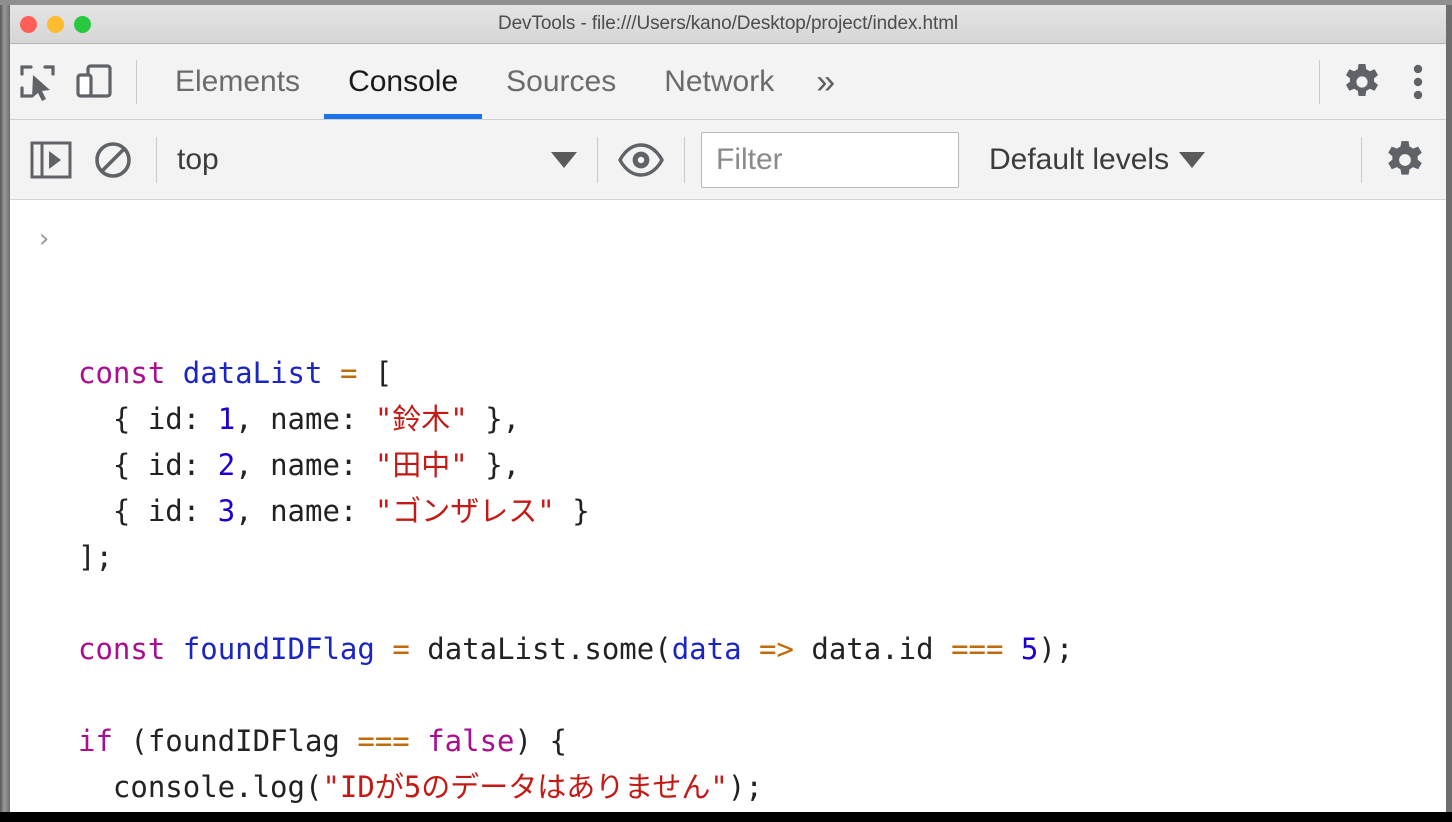 This screenshot has width=1452, height=822. What do you see at coordinates (421, 419) in the screenshot?
I see `code-token: "鈴木"` at bounding box center [421, 419].